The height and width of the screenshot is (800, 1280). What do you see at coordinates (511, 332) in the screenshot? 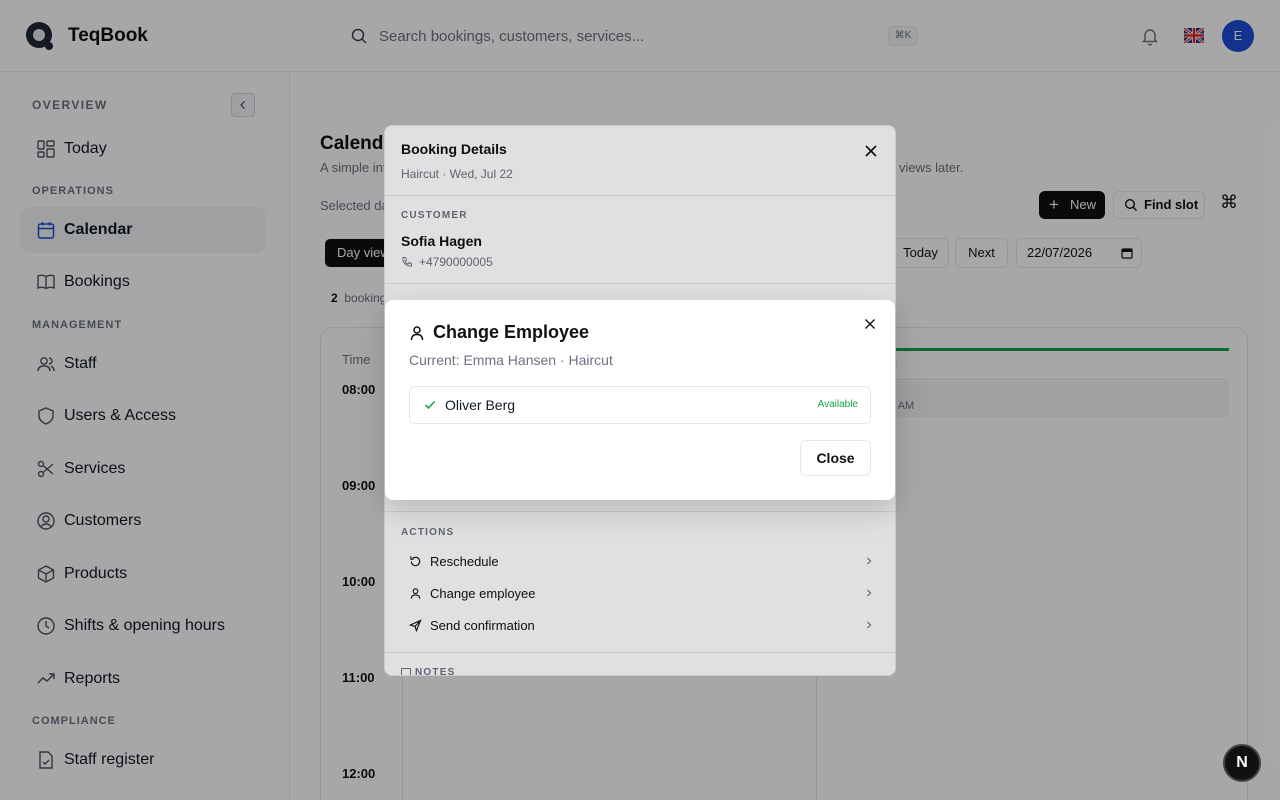
I see `modal-title: Change Employee` at bounding box center [511, 332].